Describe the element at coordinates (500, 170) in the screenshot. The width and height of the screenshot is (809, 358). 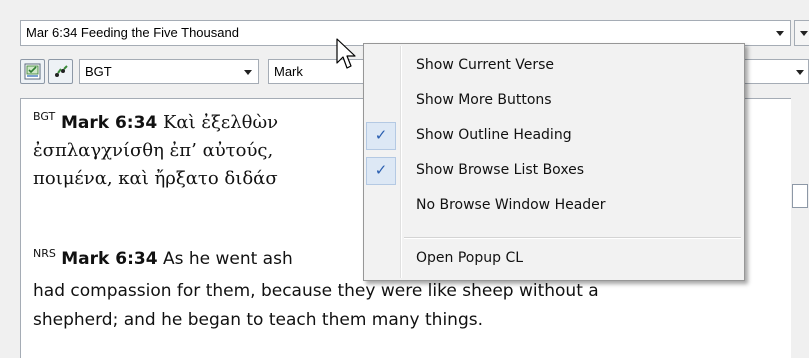
I see `menu-item-label: Show Browse List Boxes` at that location.